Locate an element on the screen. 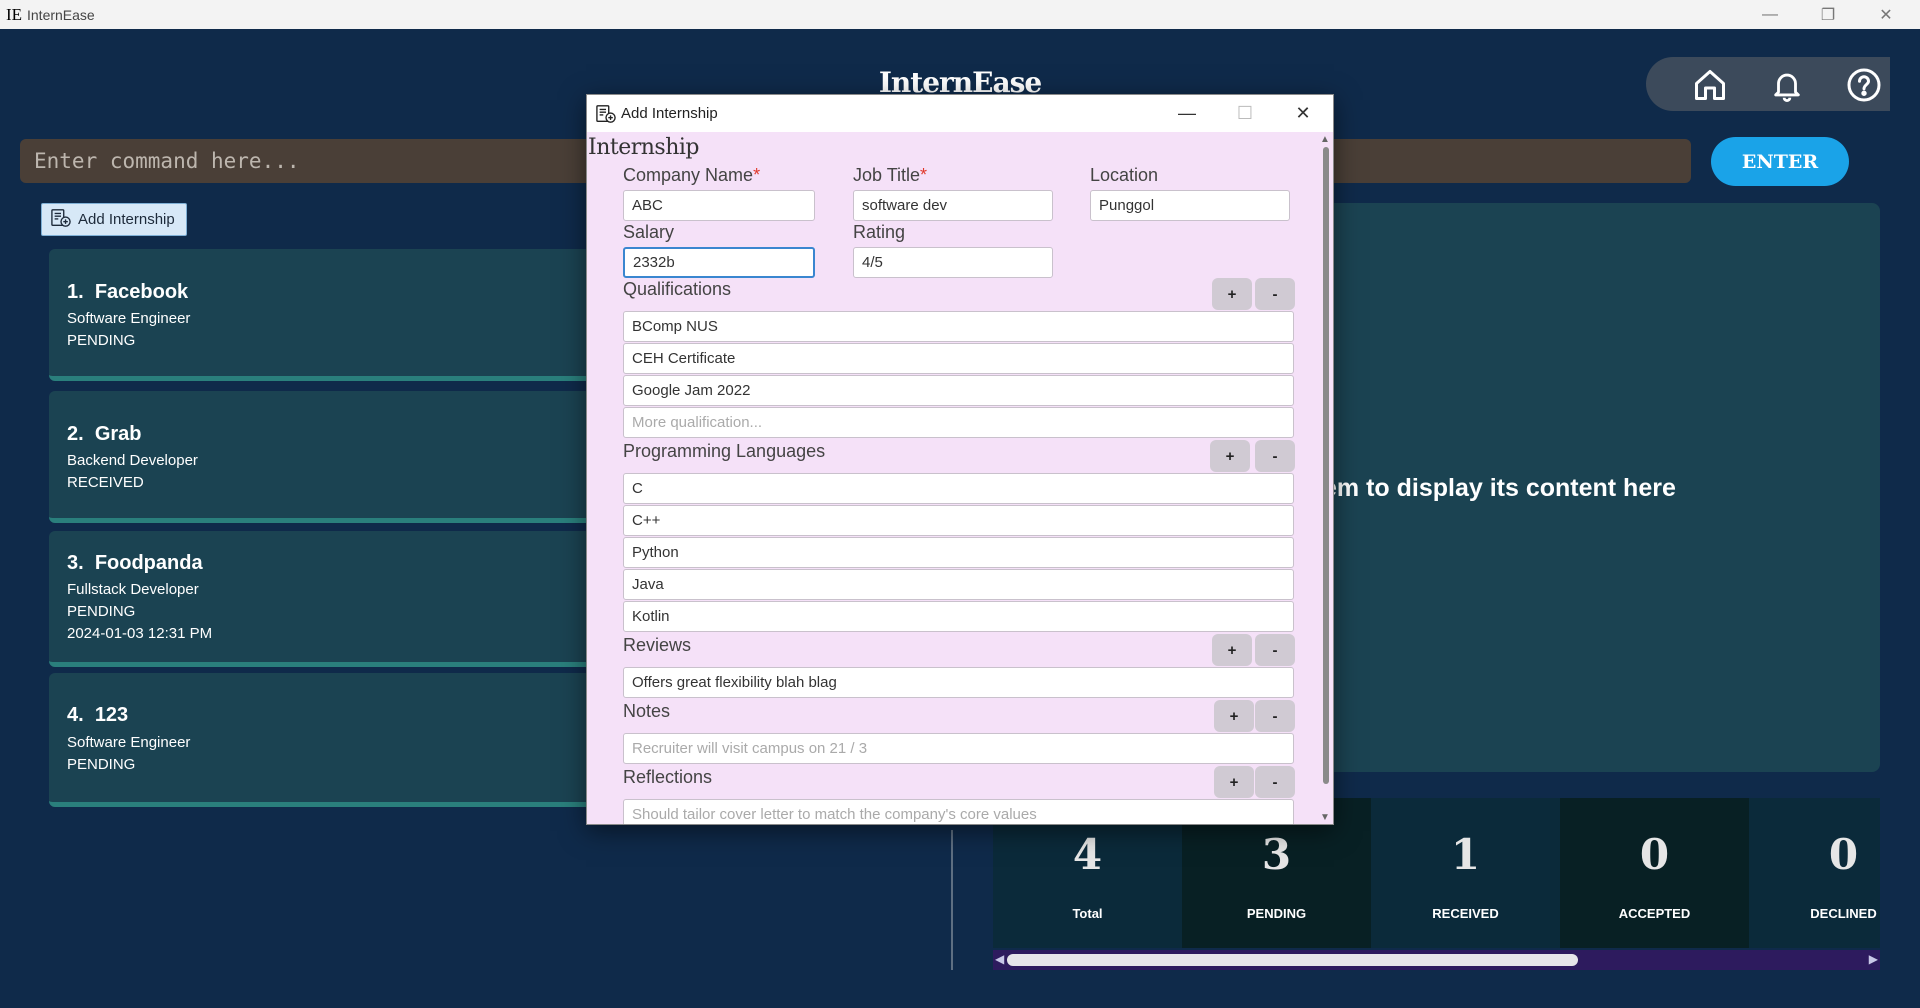 This screenshot has width=1920, height=1008. add-qualification-button: + is located at coordinates (1232, 294).